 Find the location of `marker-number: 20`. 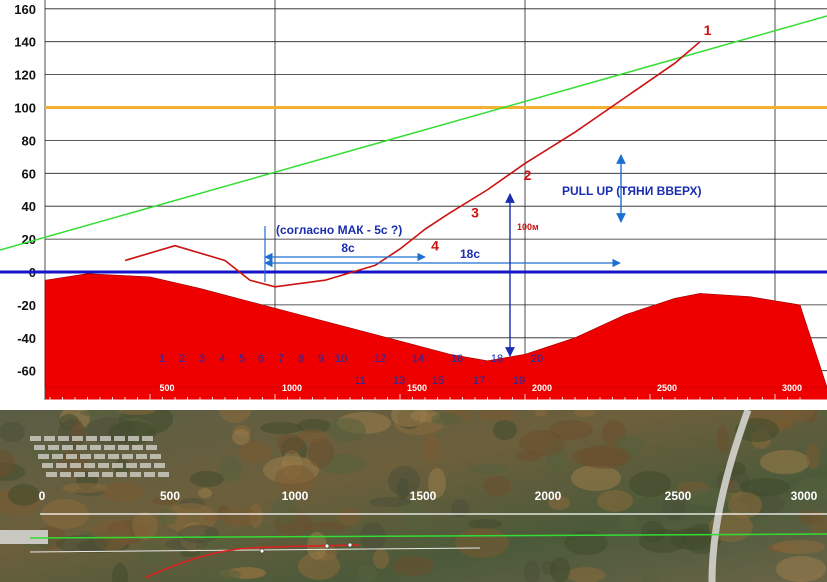

marker-number: 20 is located at coordinates (537, 359).